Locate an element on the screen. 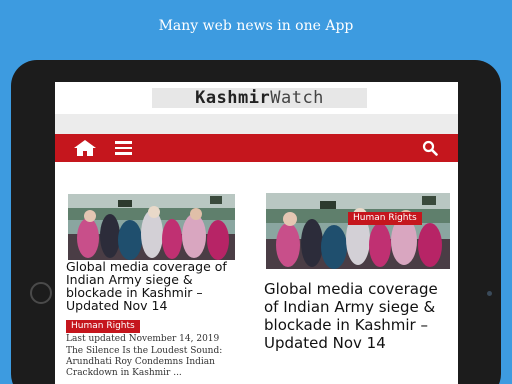  promo-banner-text: Many web news in one App is located at coordinates (256, 26).